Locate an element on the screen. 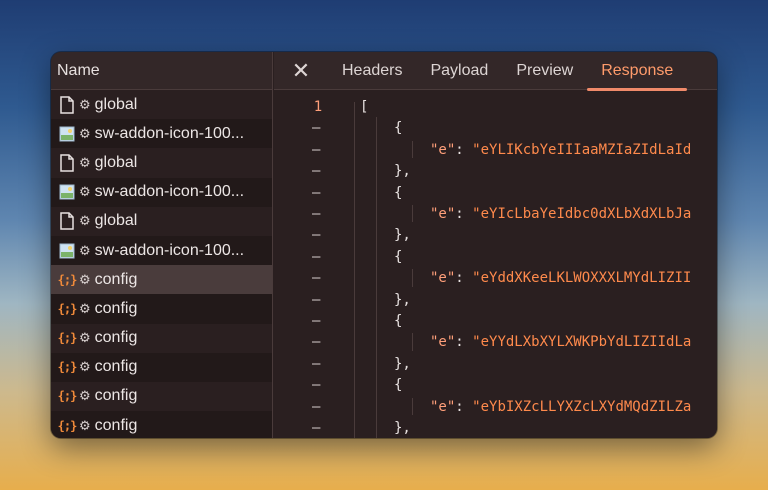 This screenshot has width=768, height=490. name-column-header: Name is located at coordinates (161, 71).